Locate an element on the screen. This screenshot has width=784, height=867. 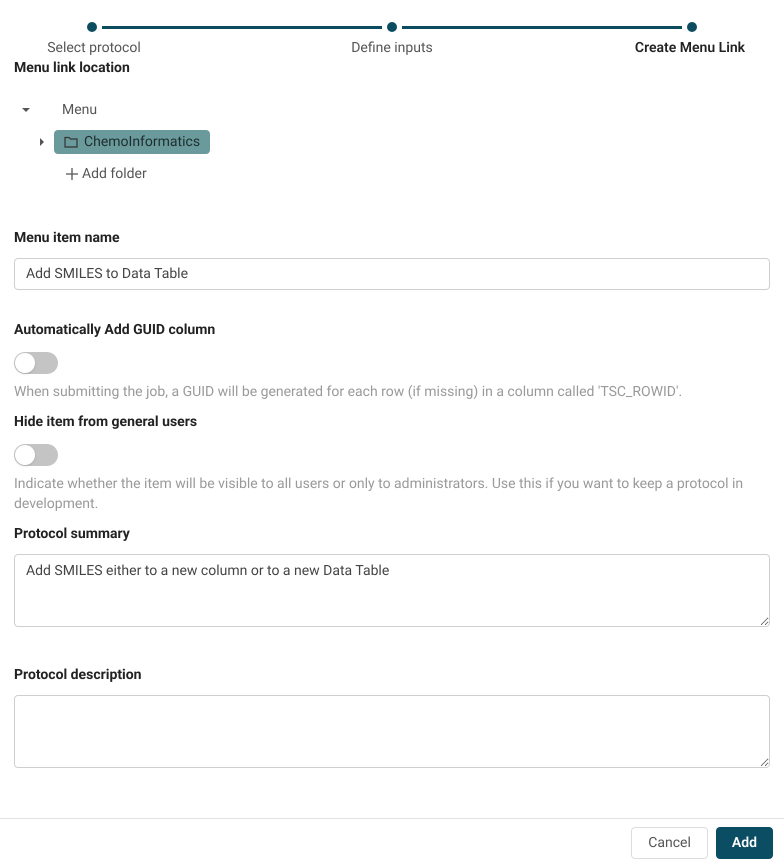
cancel-button: Cancel is located at coordinates (669, 843).